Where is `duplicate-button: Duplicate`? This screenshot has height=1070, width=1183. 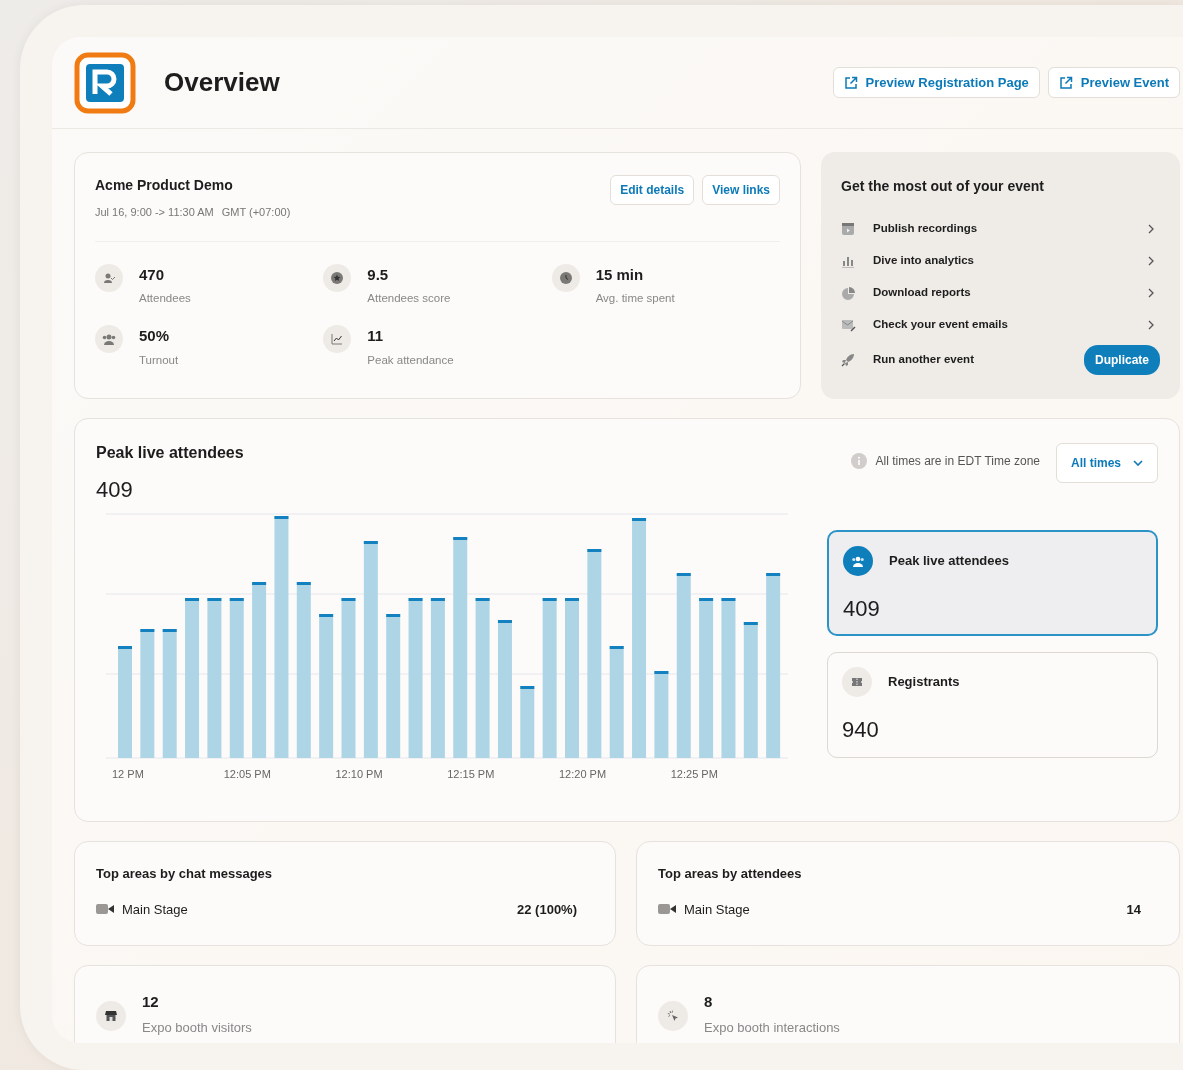
duplicate-button: Duplicate is located at coordinates (1122, 360).